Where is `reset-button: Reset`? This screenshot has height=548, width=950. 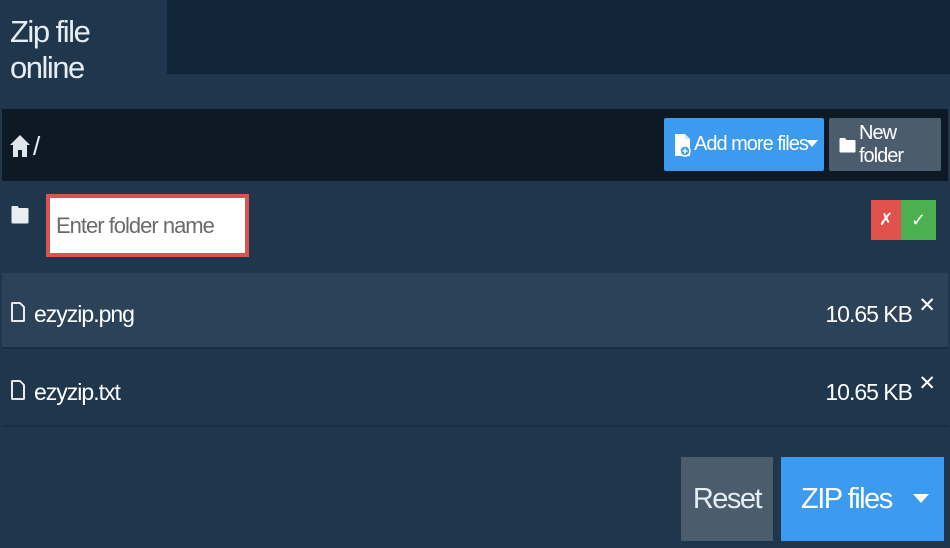 reset-button: Reset is located at coordinates (727, 499).